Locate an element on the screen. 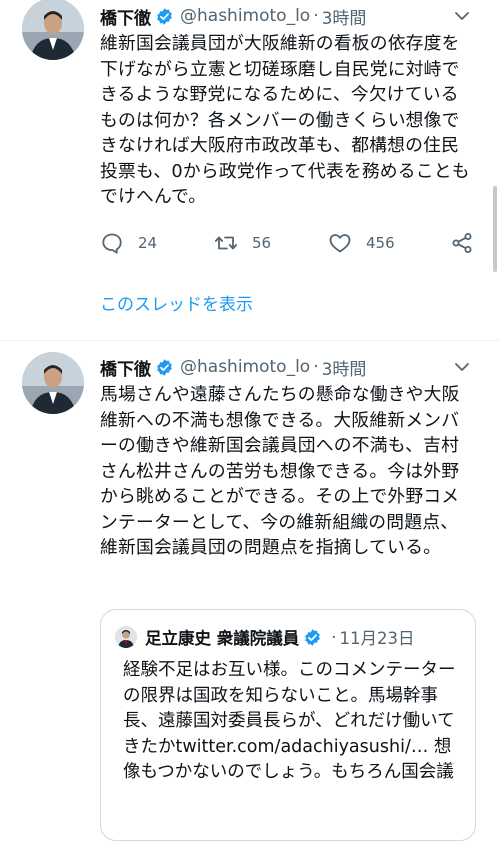  like-button: 456 is located at coordinates (361, 243).